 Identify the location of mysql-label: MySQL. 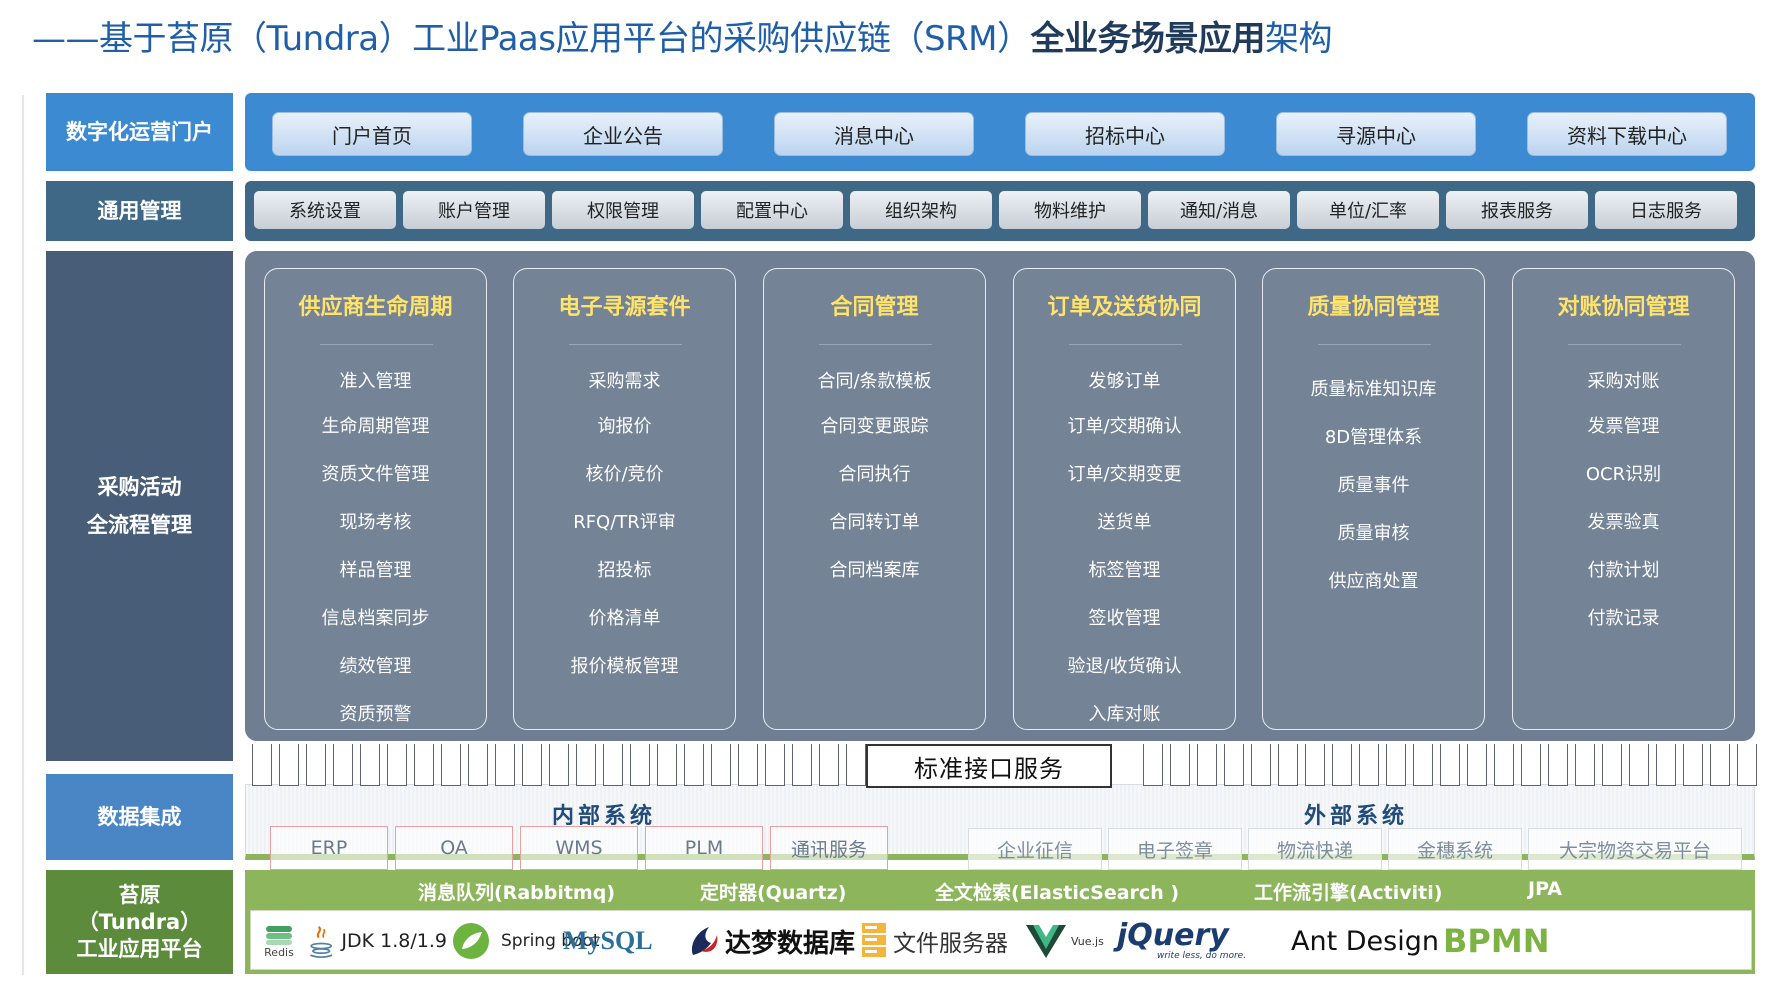
(608, 940).